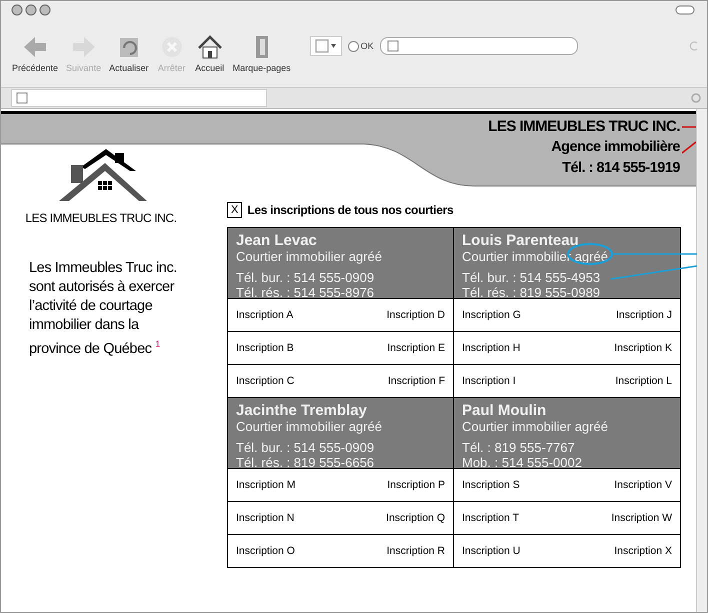 The width and height of the screenshot is (708, 613). What do you see at coordinates (265, 315) in the screenshot?
I see `listing-link: Inscription A` at bounding box center [265, 315].